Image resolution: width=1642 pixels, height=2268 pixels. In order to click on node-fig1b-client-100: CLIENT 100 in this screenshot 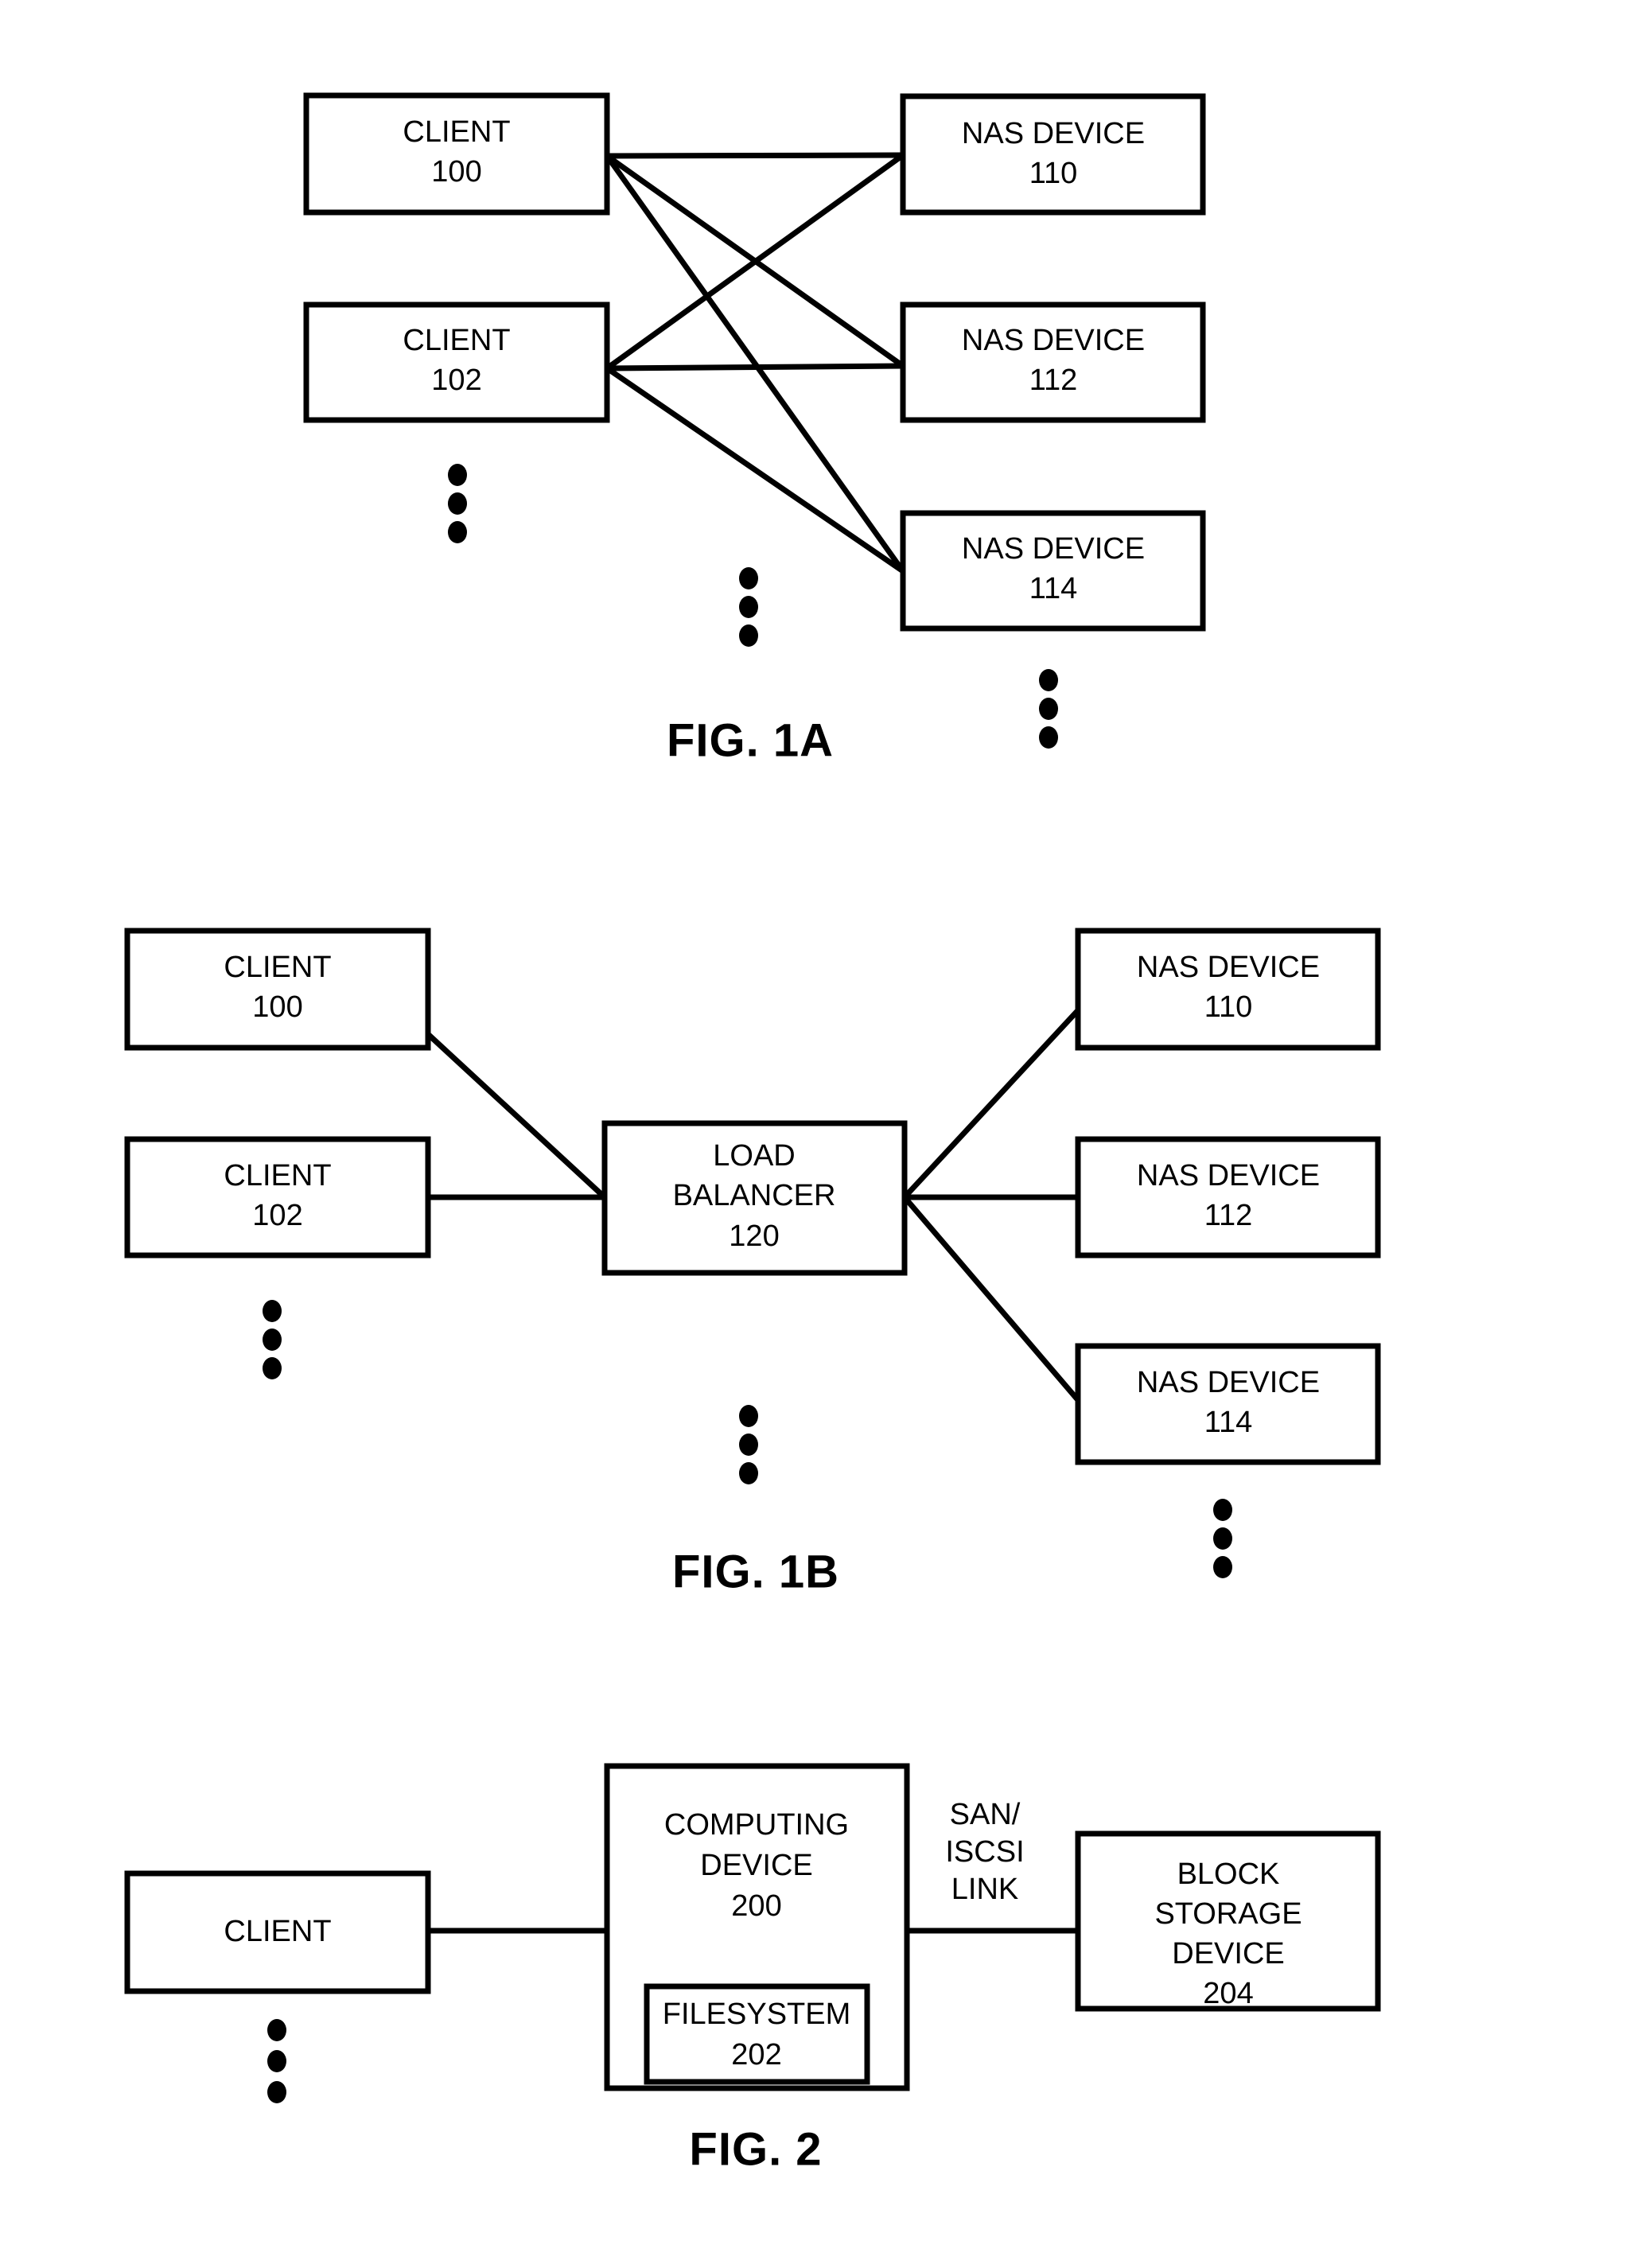, I will do `click(277, 989)`.